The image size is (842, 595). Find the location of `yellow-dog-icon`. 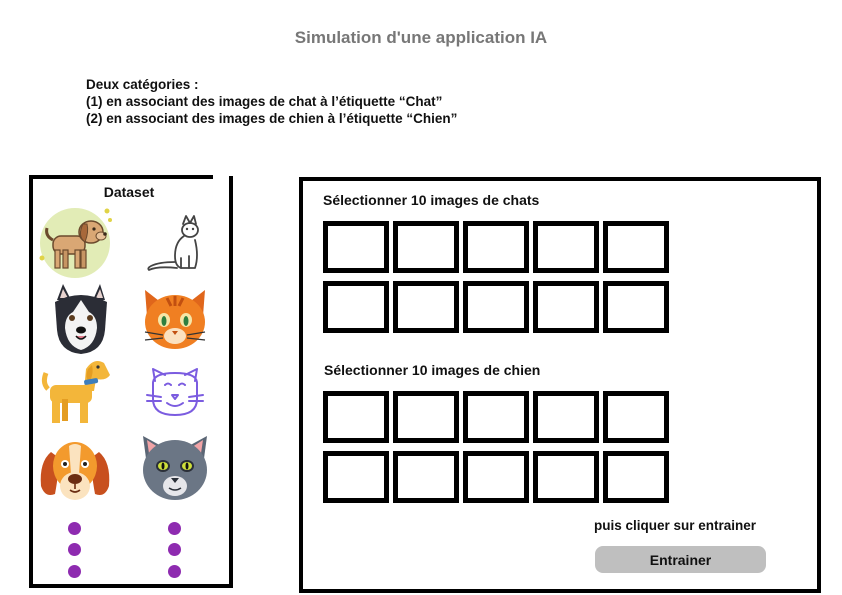

yellow-dog-icon is located at coordinates (75, 392).